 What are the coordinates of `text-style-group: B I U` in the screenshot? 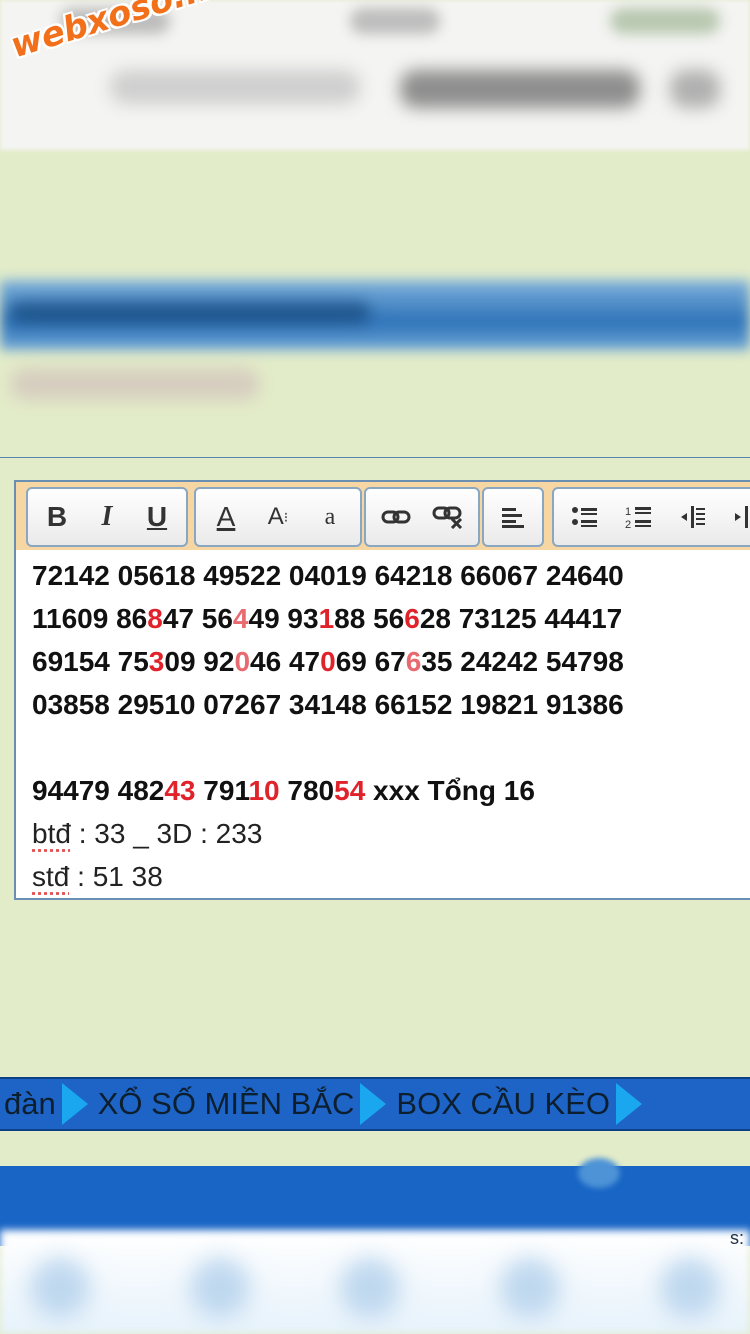 It's located at (107, 517).